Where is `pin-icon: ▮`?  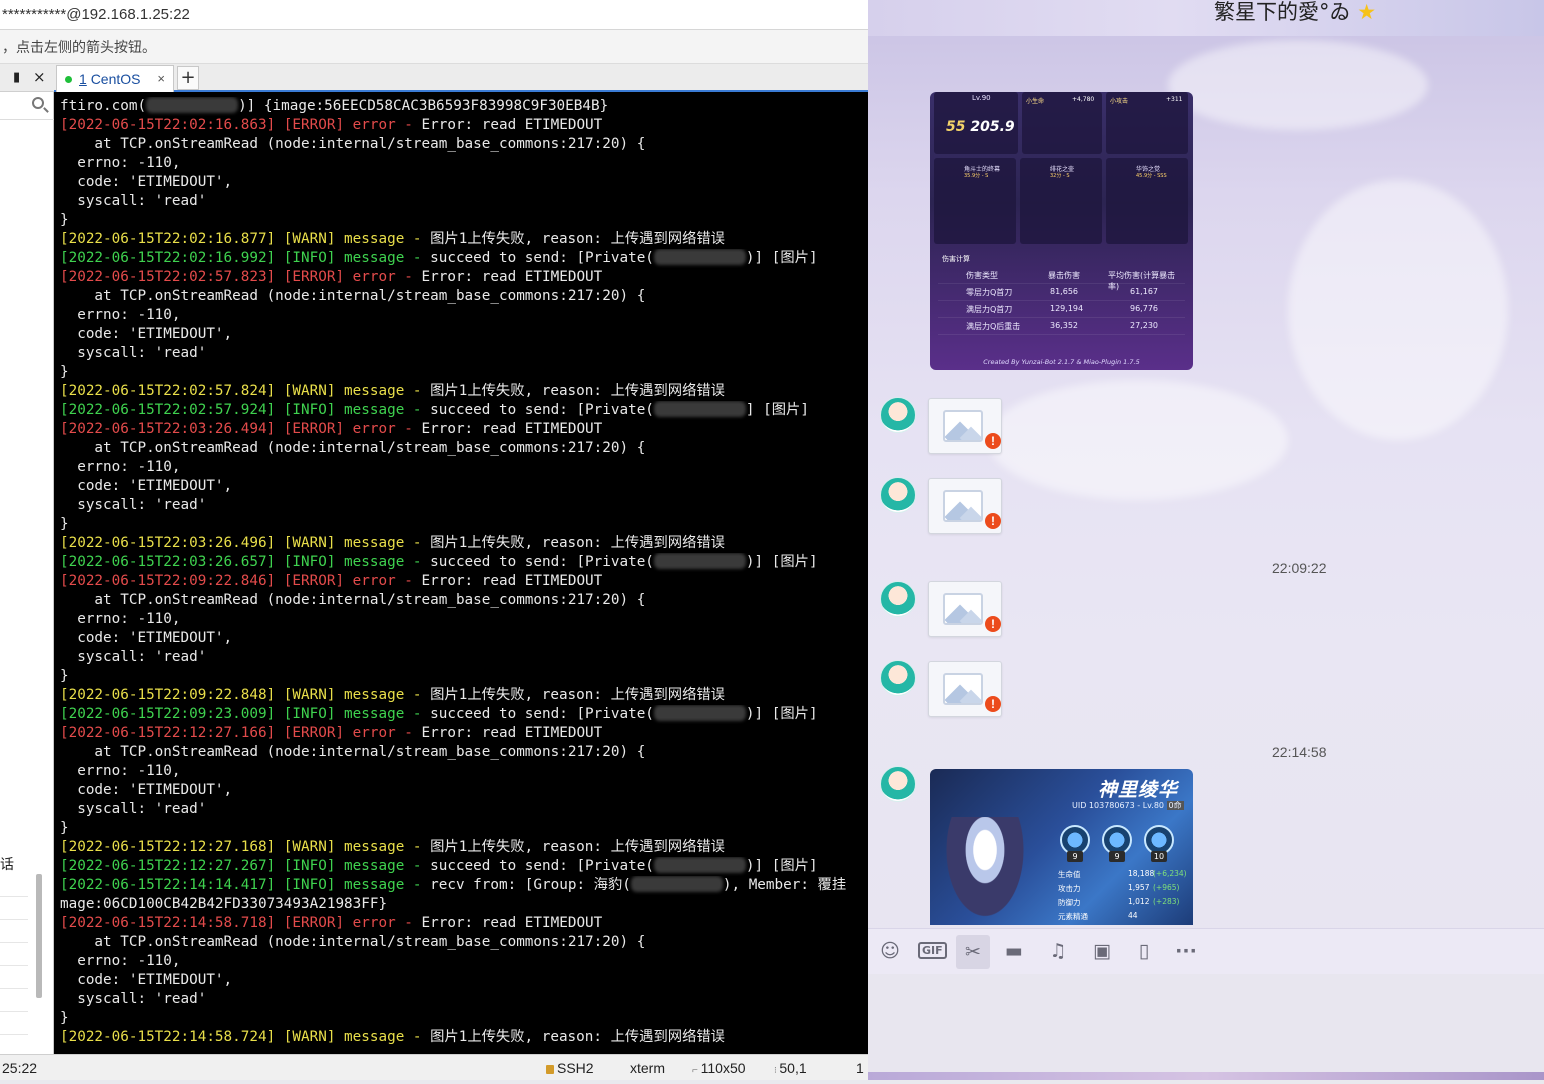 pin-icon: ▮ is located at coordinates (16, 77).